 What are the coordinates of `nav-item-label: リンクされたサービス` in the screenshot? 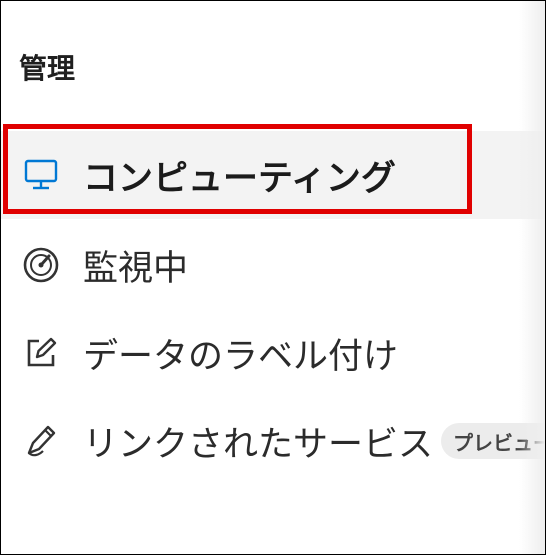 It's located at (258, 444).